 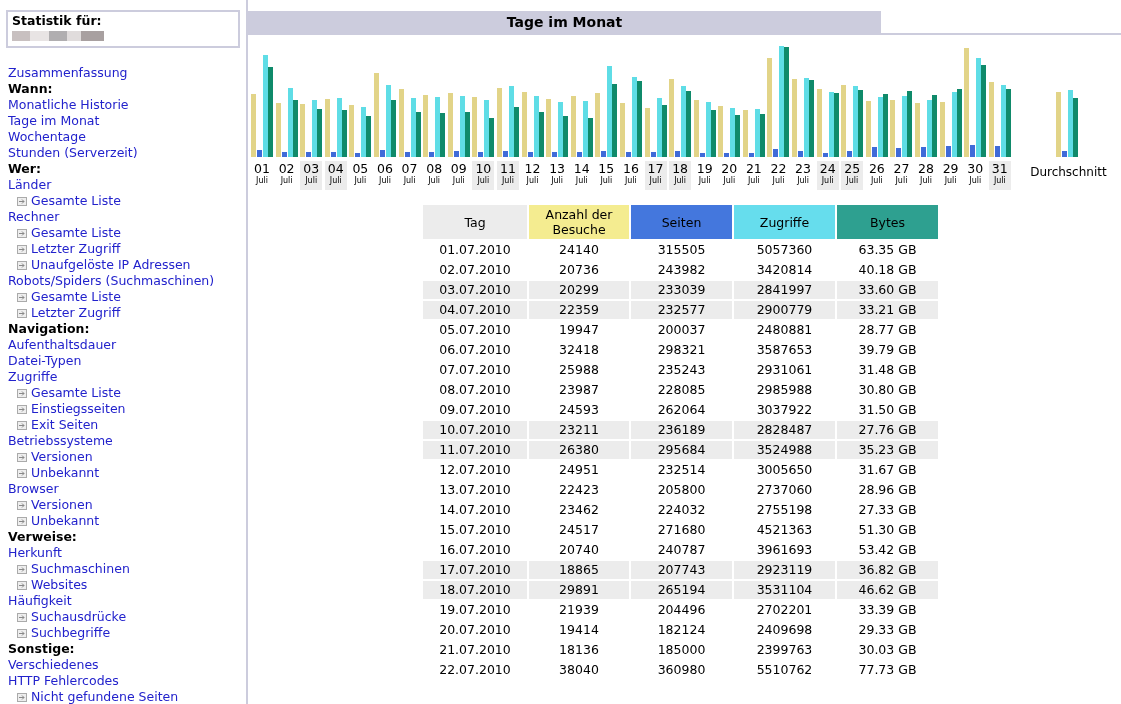 What do you see at coordinates (579, 590) in the screenshot?
I see `table-cell: 29891` at bounding box center [579, 590].